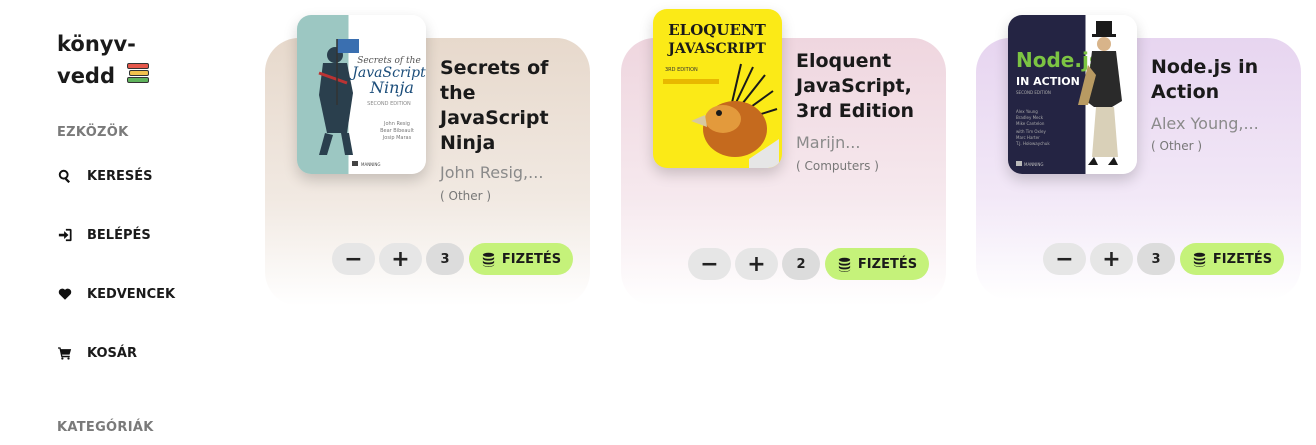  What do you see at coordinates (801, 264) in the screenshot?
I see `quantity-value: 2` at bounding box center [801, 264].